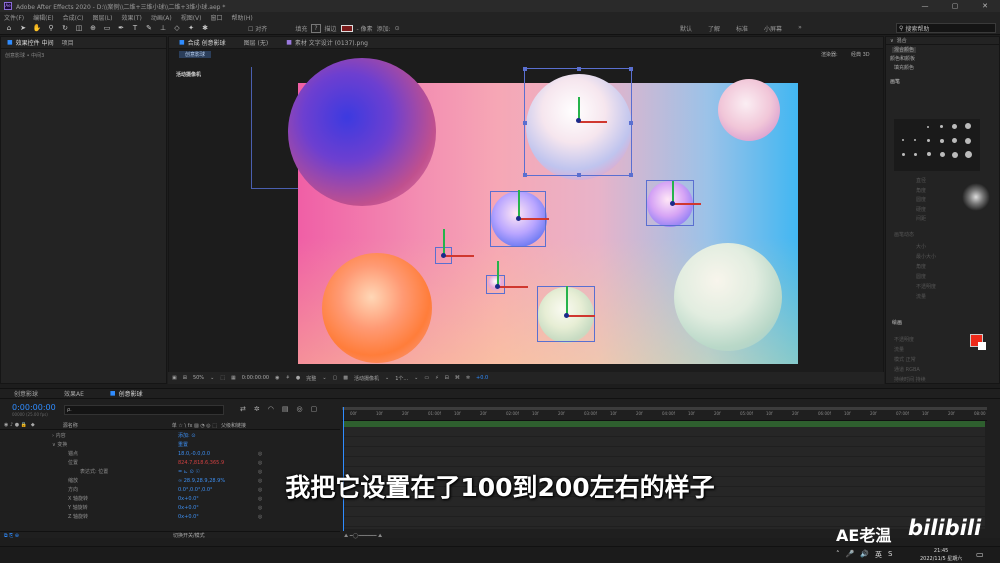 The height and width of the screenshot is (563, 1000). I want to click on draft-3d-icon: ✲, so click(257, 409).